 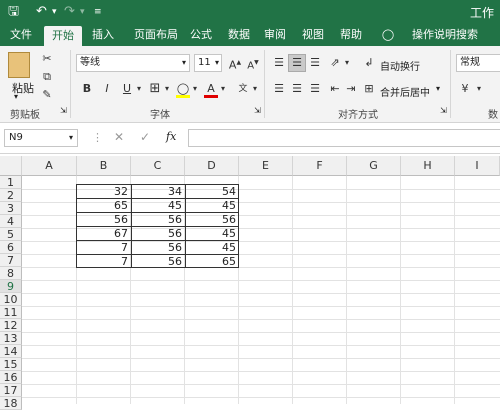 What do you see at coordinates (103, 233) in the screenshot?
I see `table-cell: 67` at bounding box center [103, 233].